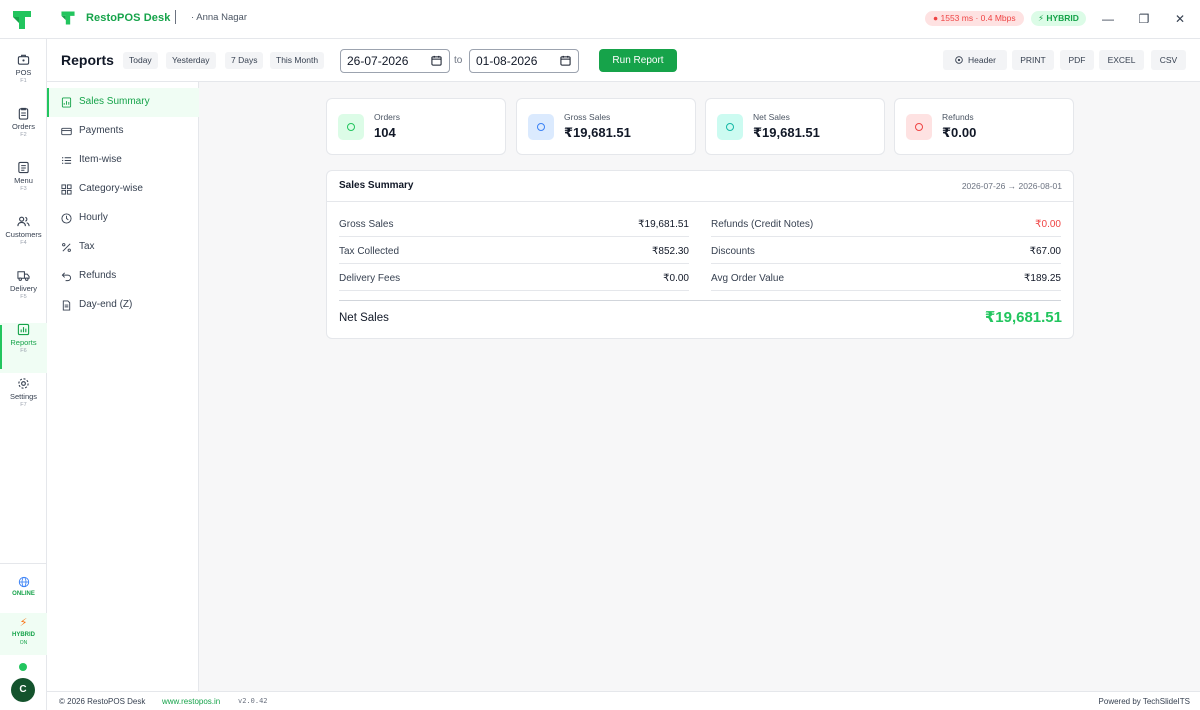 The width and height of the screenshot is (1200, 710). What do you see at coordinates (370, 278) in the screenshot?
I see `summary-row-label: Delivery Fees` at bounding box center [370, 278].